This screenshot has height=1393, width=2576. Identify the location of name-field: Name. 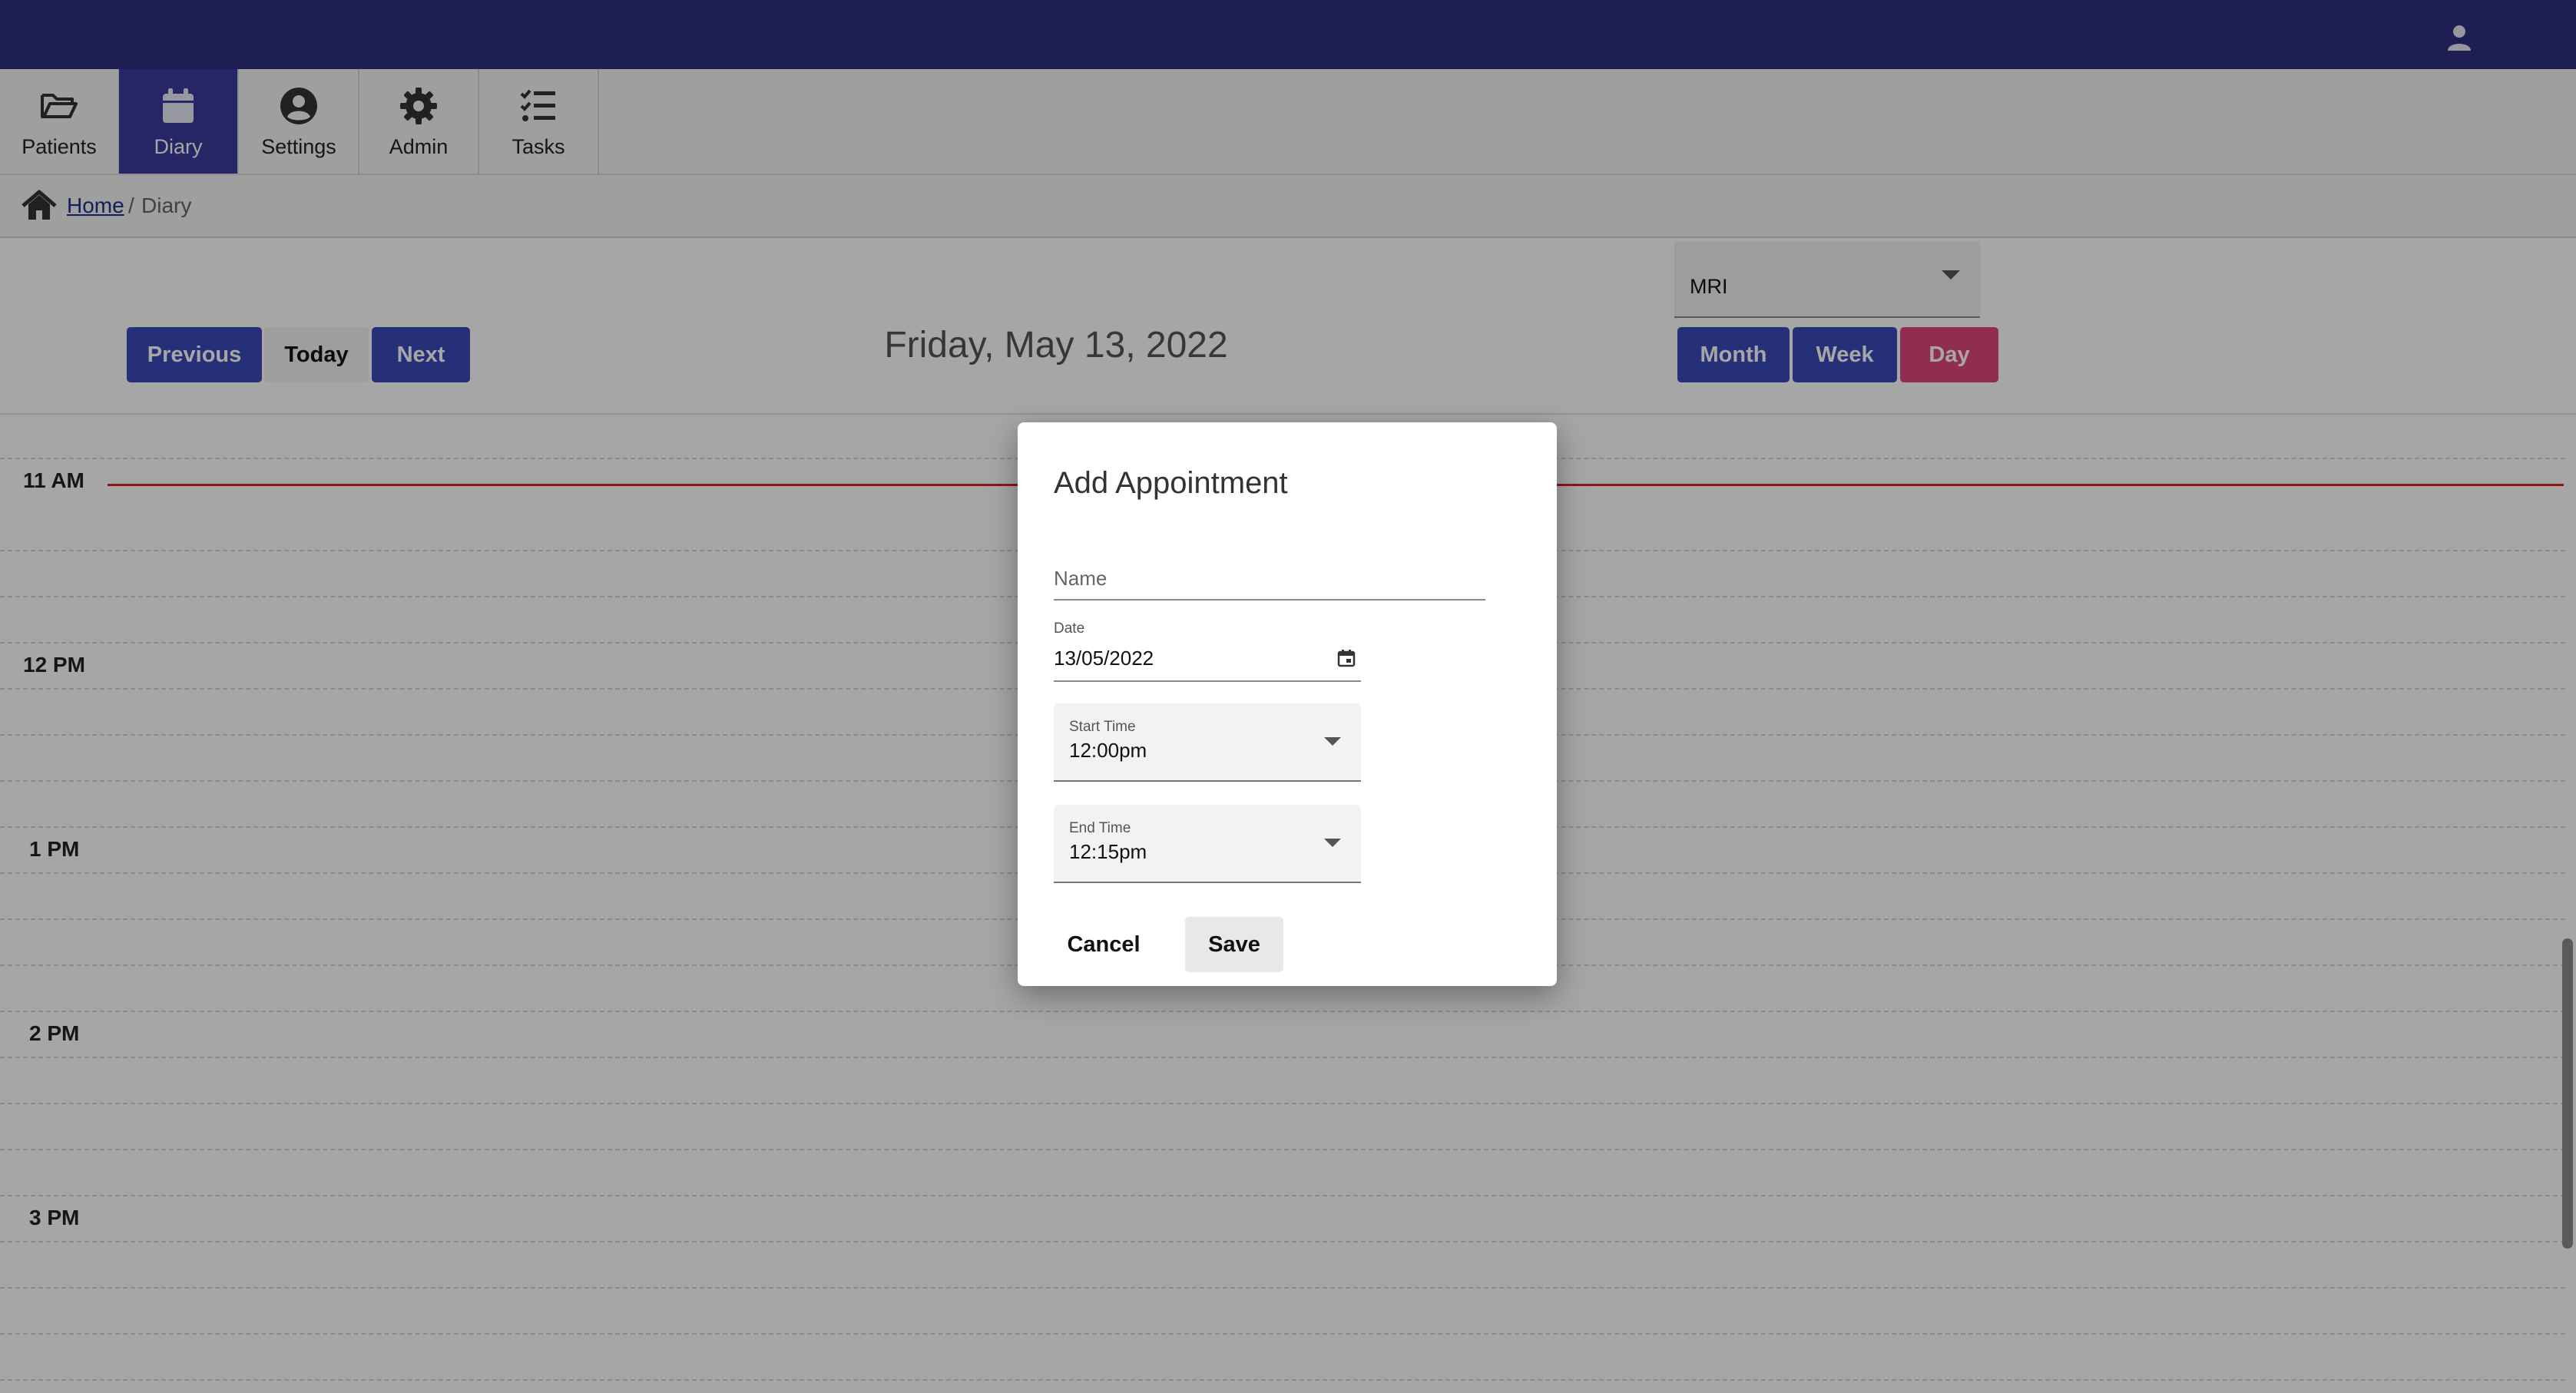
(1270, 580).